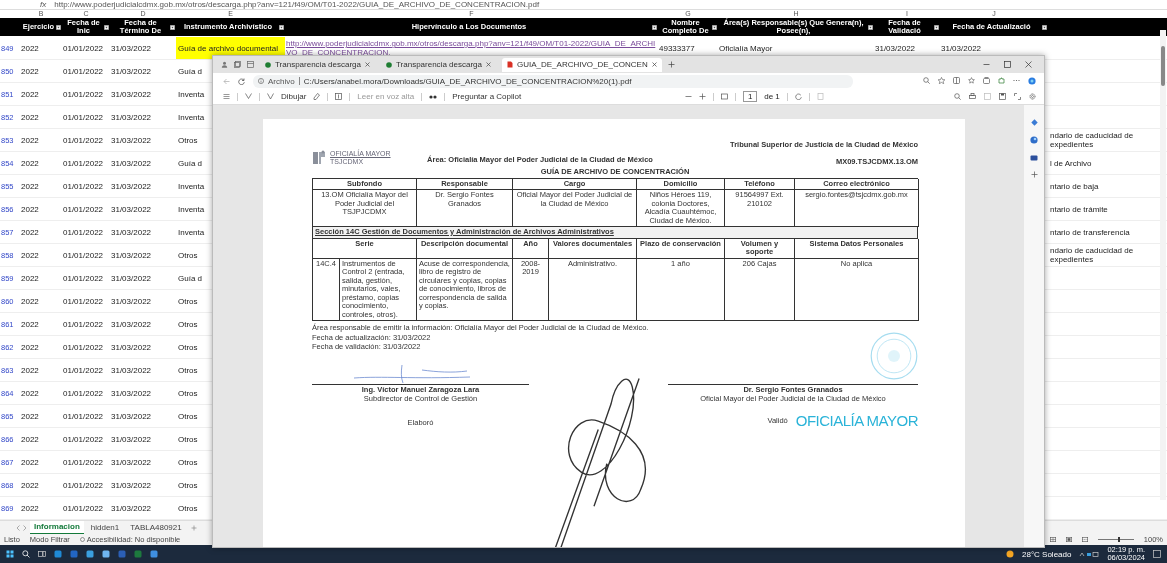 This screenshot has width=1167, height=563. I want to click on draw-button: Dibujar, so click(294, 96).